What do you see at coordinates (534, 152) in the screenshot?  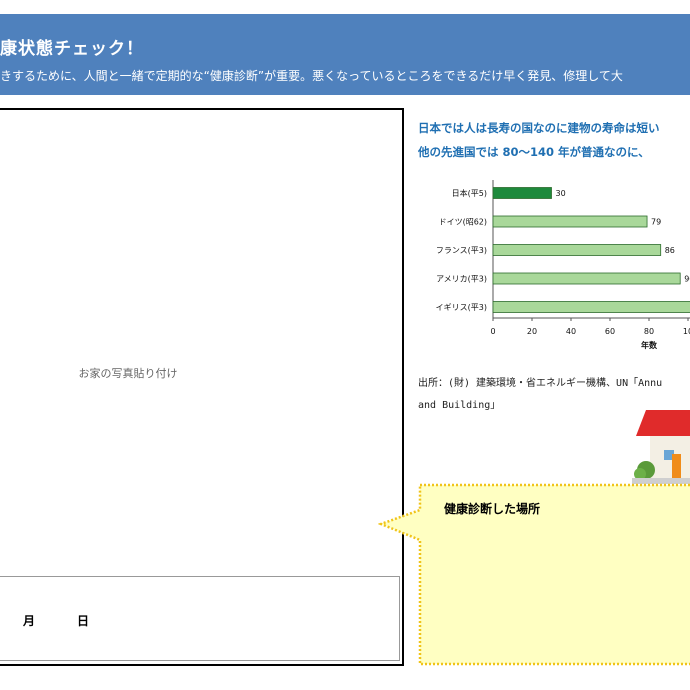 I see `chart-caption-line2: 他の先進国では 80～140 年が普通なのに、` at bounding box center [534, 152].